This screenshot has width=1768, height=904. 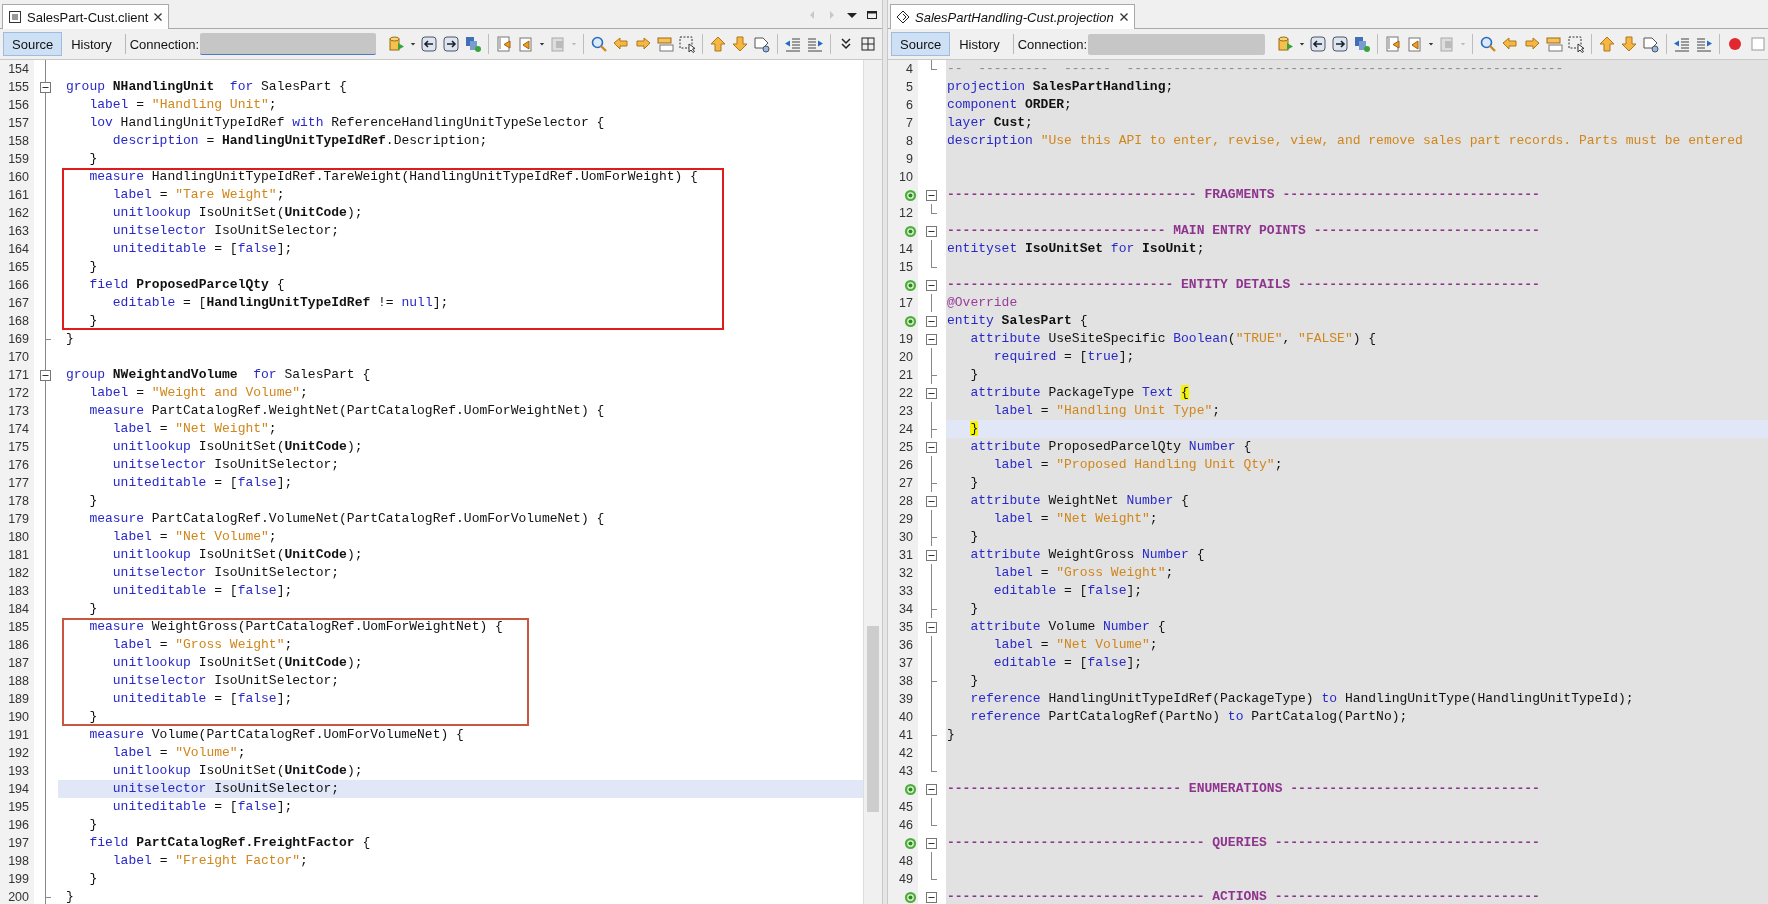 I want to click on code-line: -- --------- ------ --------------------------------------------------------, so click(x=1255, y=69).